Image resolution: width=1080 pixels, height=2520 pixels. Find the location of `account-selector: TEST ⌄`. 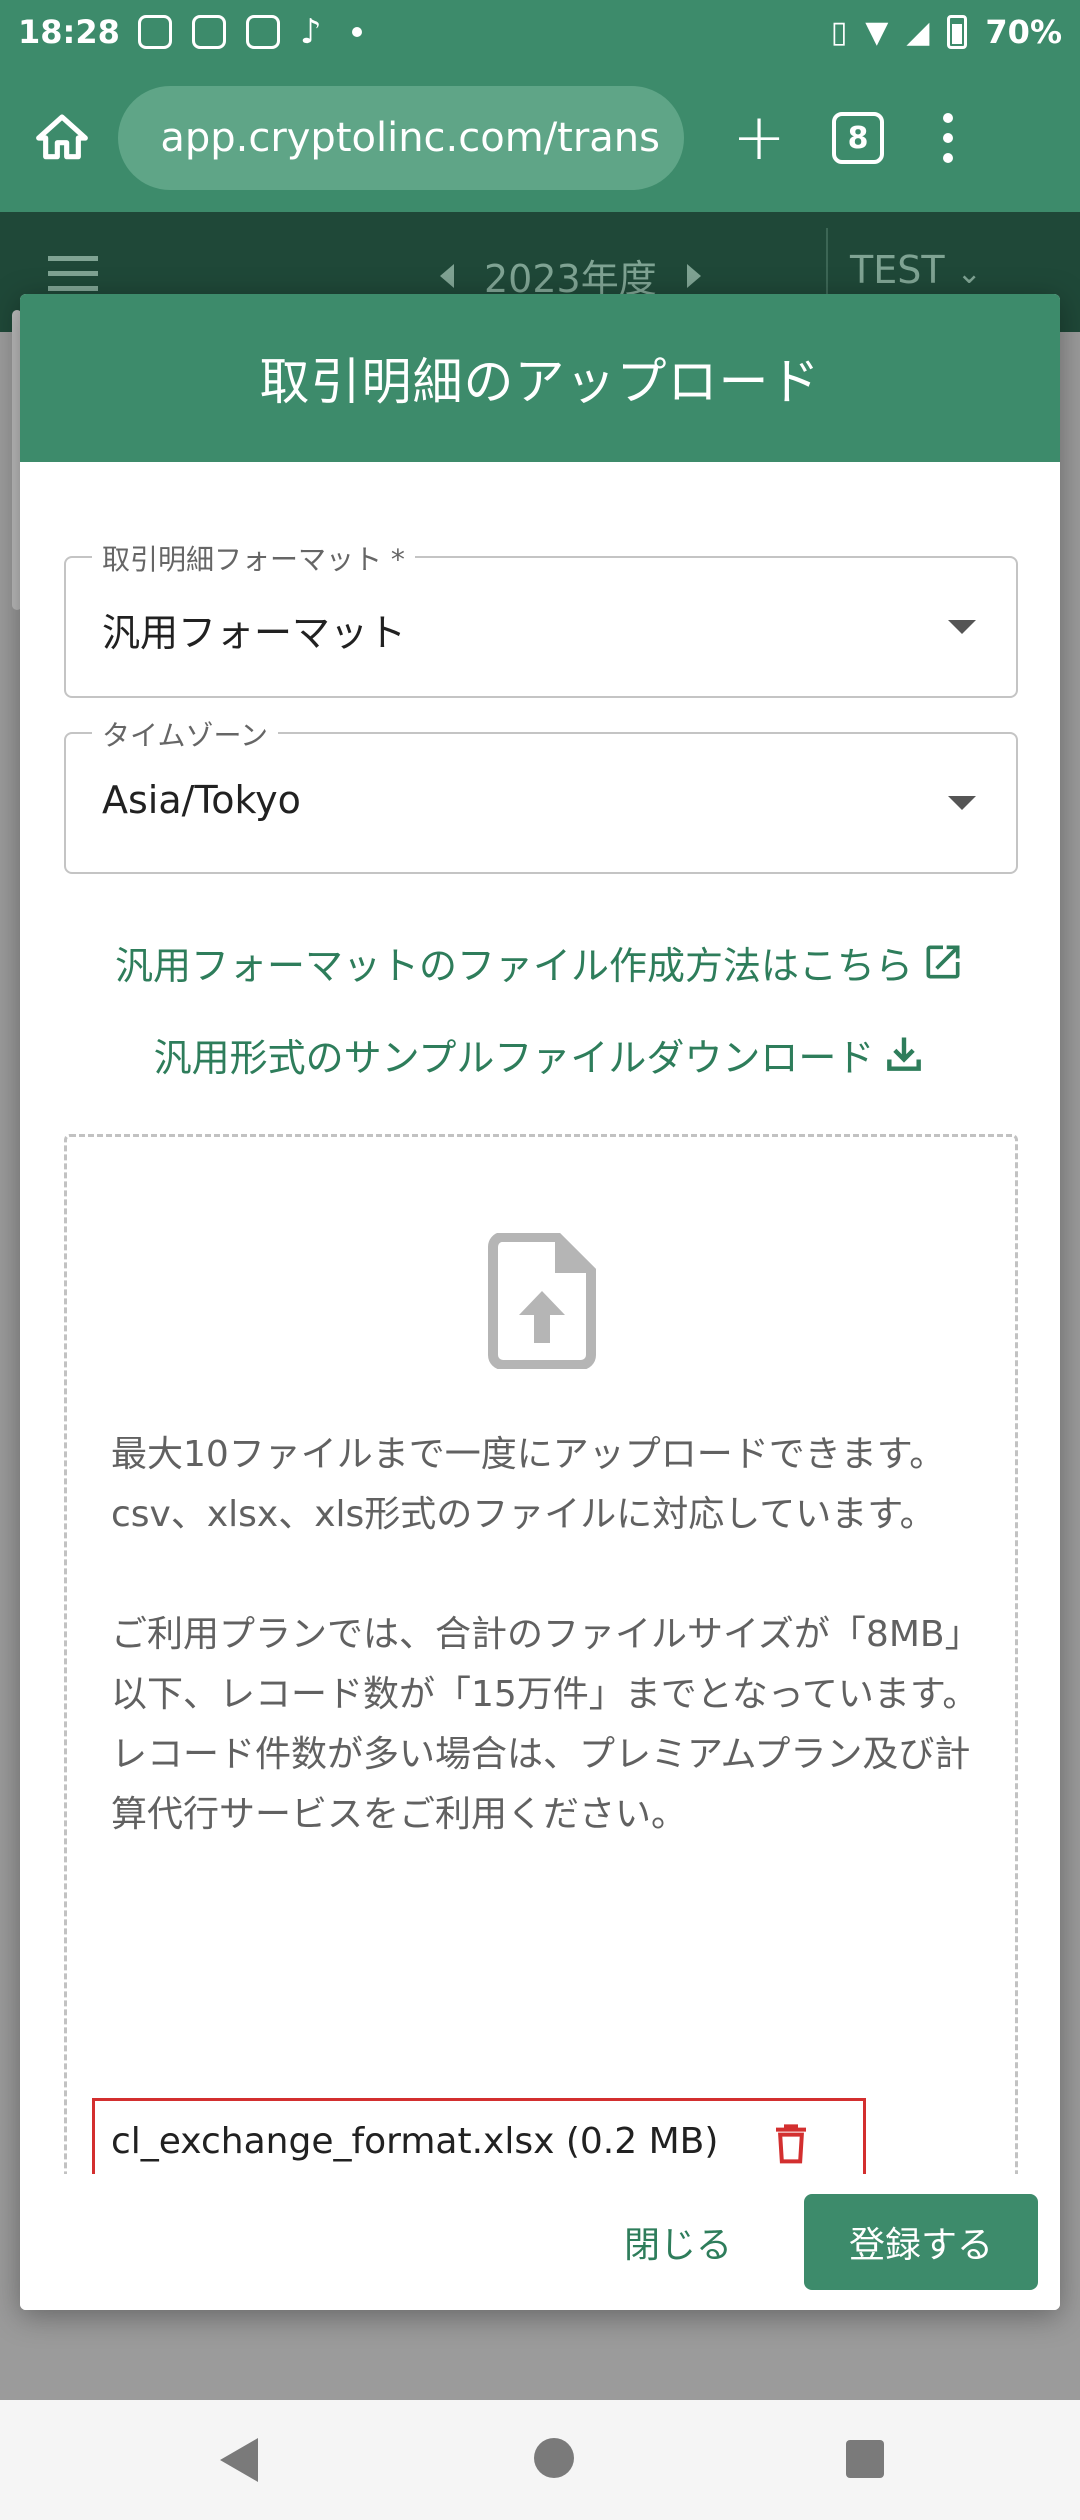

account-selector: TEST ⌄ is located at coordinates (916, 270).